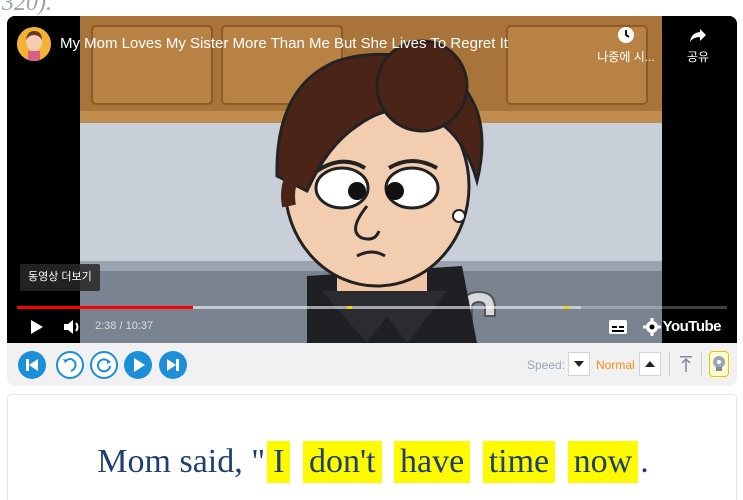 The height and width of the screenshot is (500, 743). I want to click on hint-button, so click(719, 364).